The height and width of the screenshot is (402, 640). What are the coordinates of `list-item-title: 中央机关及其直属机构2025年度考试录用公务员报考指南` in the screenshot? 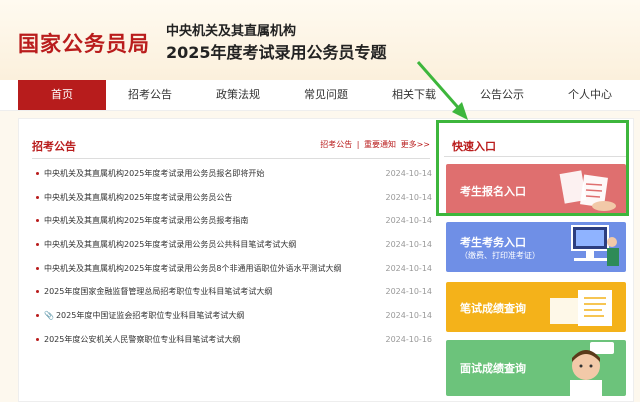 It's located at (146, 220).